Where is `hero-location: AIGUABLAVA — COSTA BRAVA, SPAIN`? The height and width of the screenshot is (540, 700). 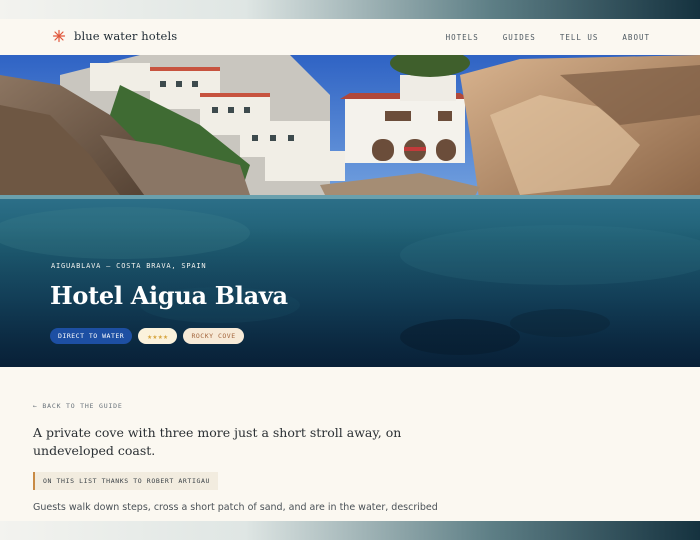 hero-location: AIGUABLAVA — COSTA BRAVA, SPAIN is located at coordinates (129, 266).